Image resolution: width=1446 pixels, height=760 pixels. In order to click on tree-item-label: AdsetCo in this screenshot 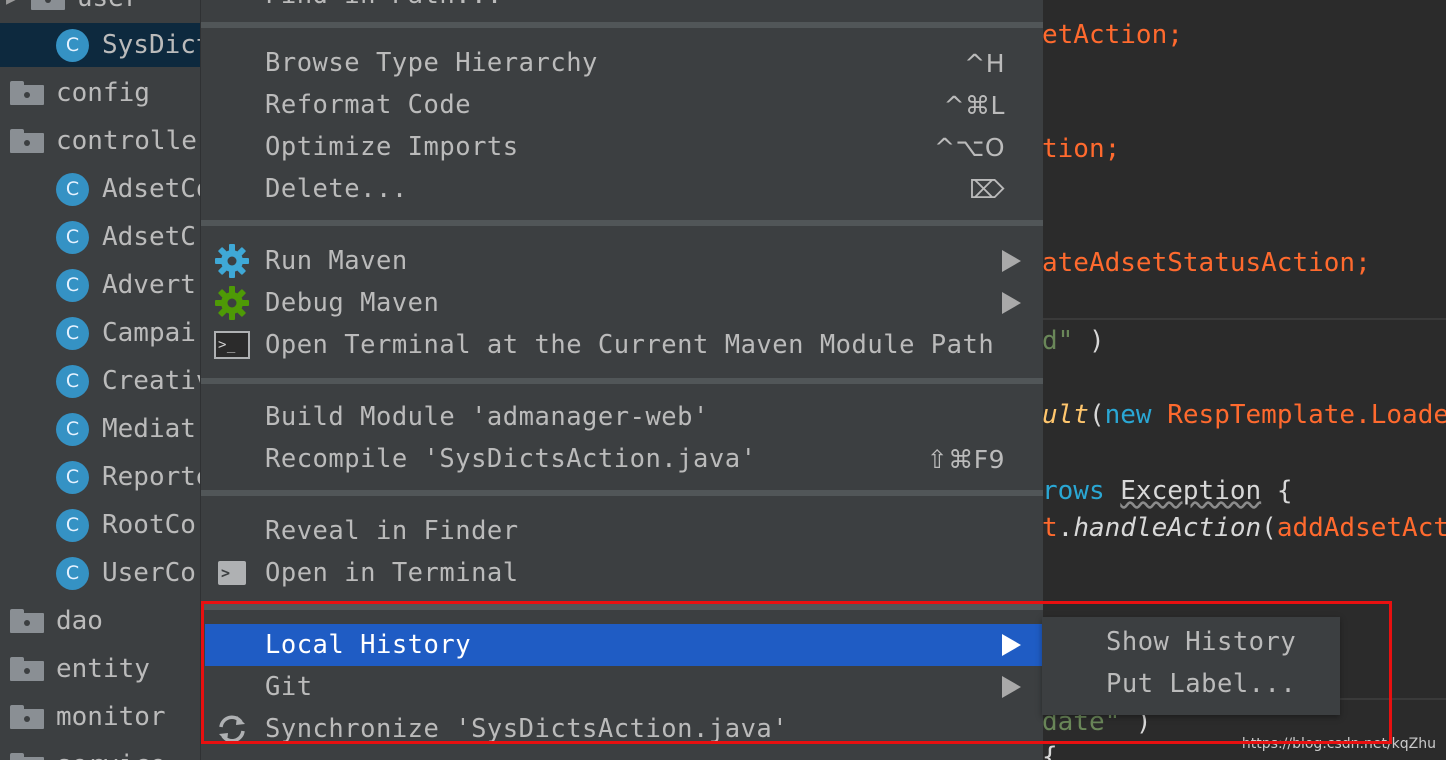, I will do `click(153, 189)`.